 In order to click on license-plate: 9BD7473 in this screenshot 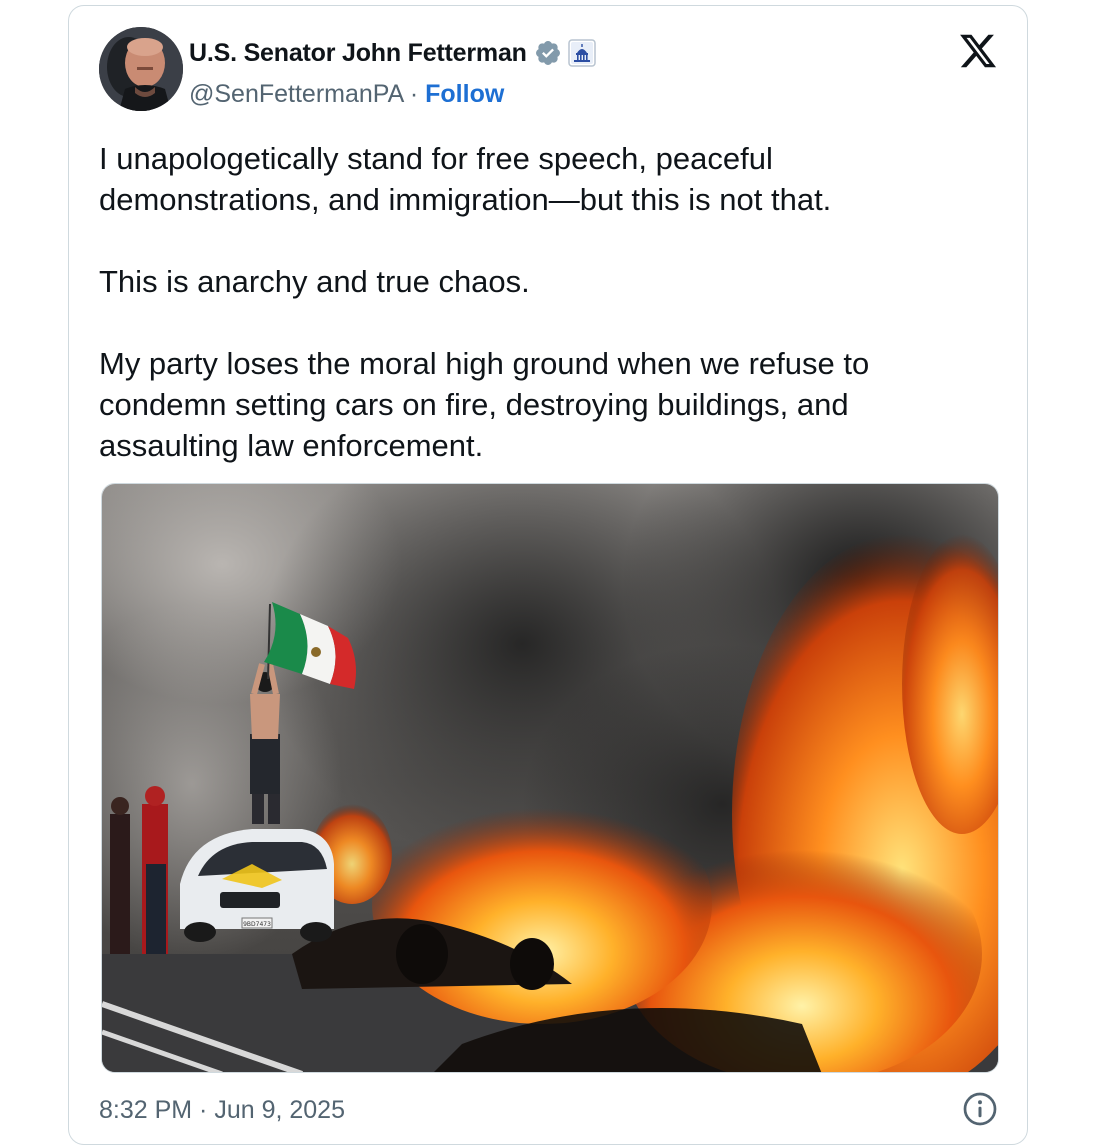, I will do `click(257, 924)`.